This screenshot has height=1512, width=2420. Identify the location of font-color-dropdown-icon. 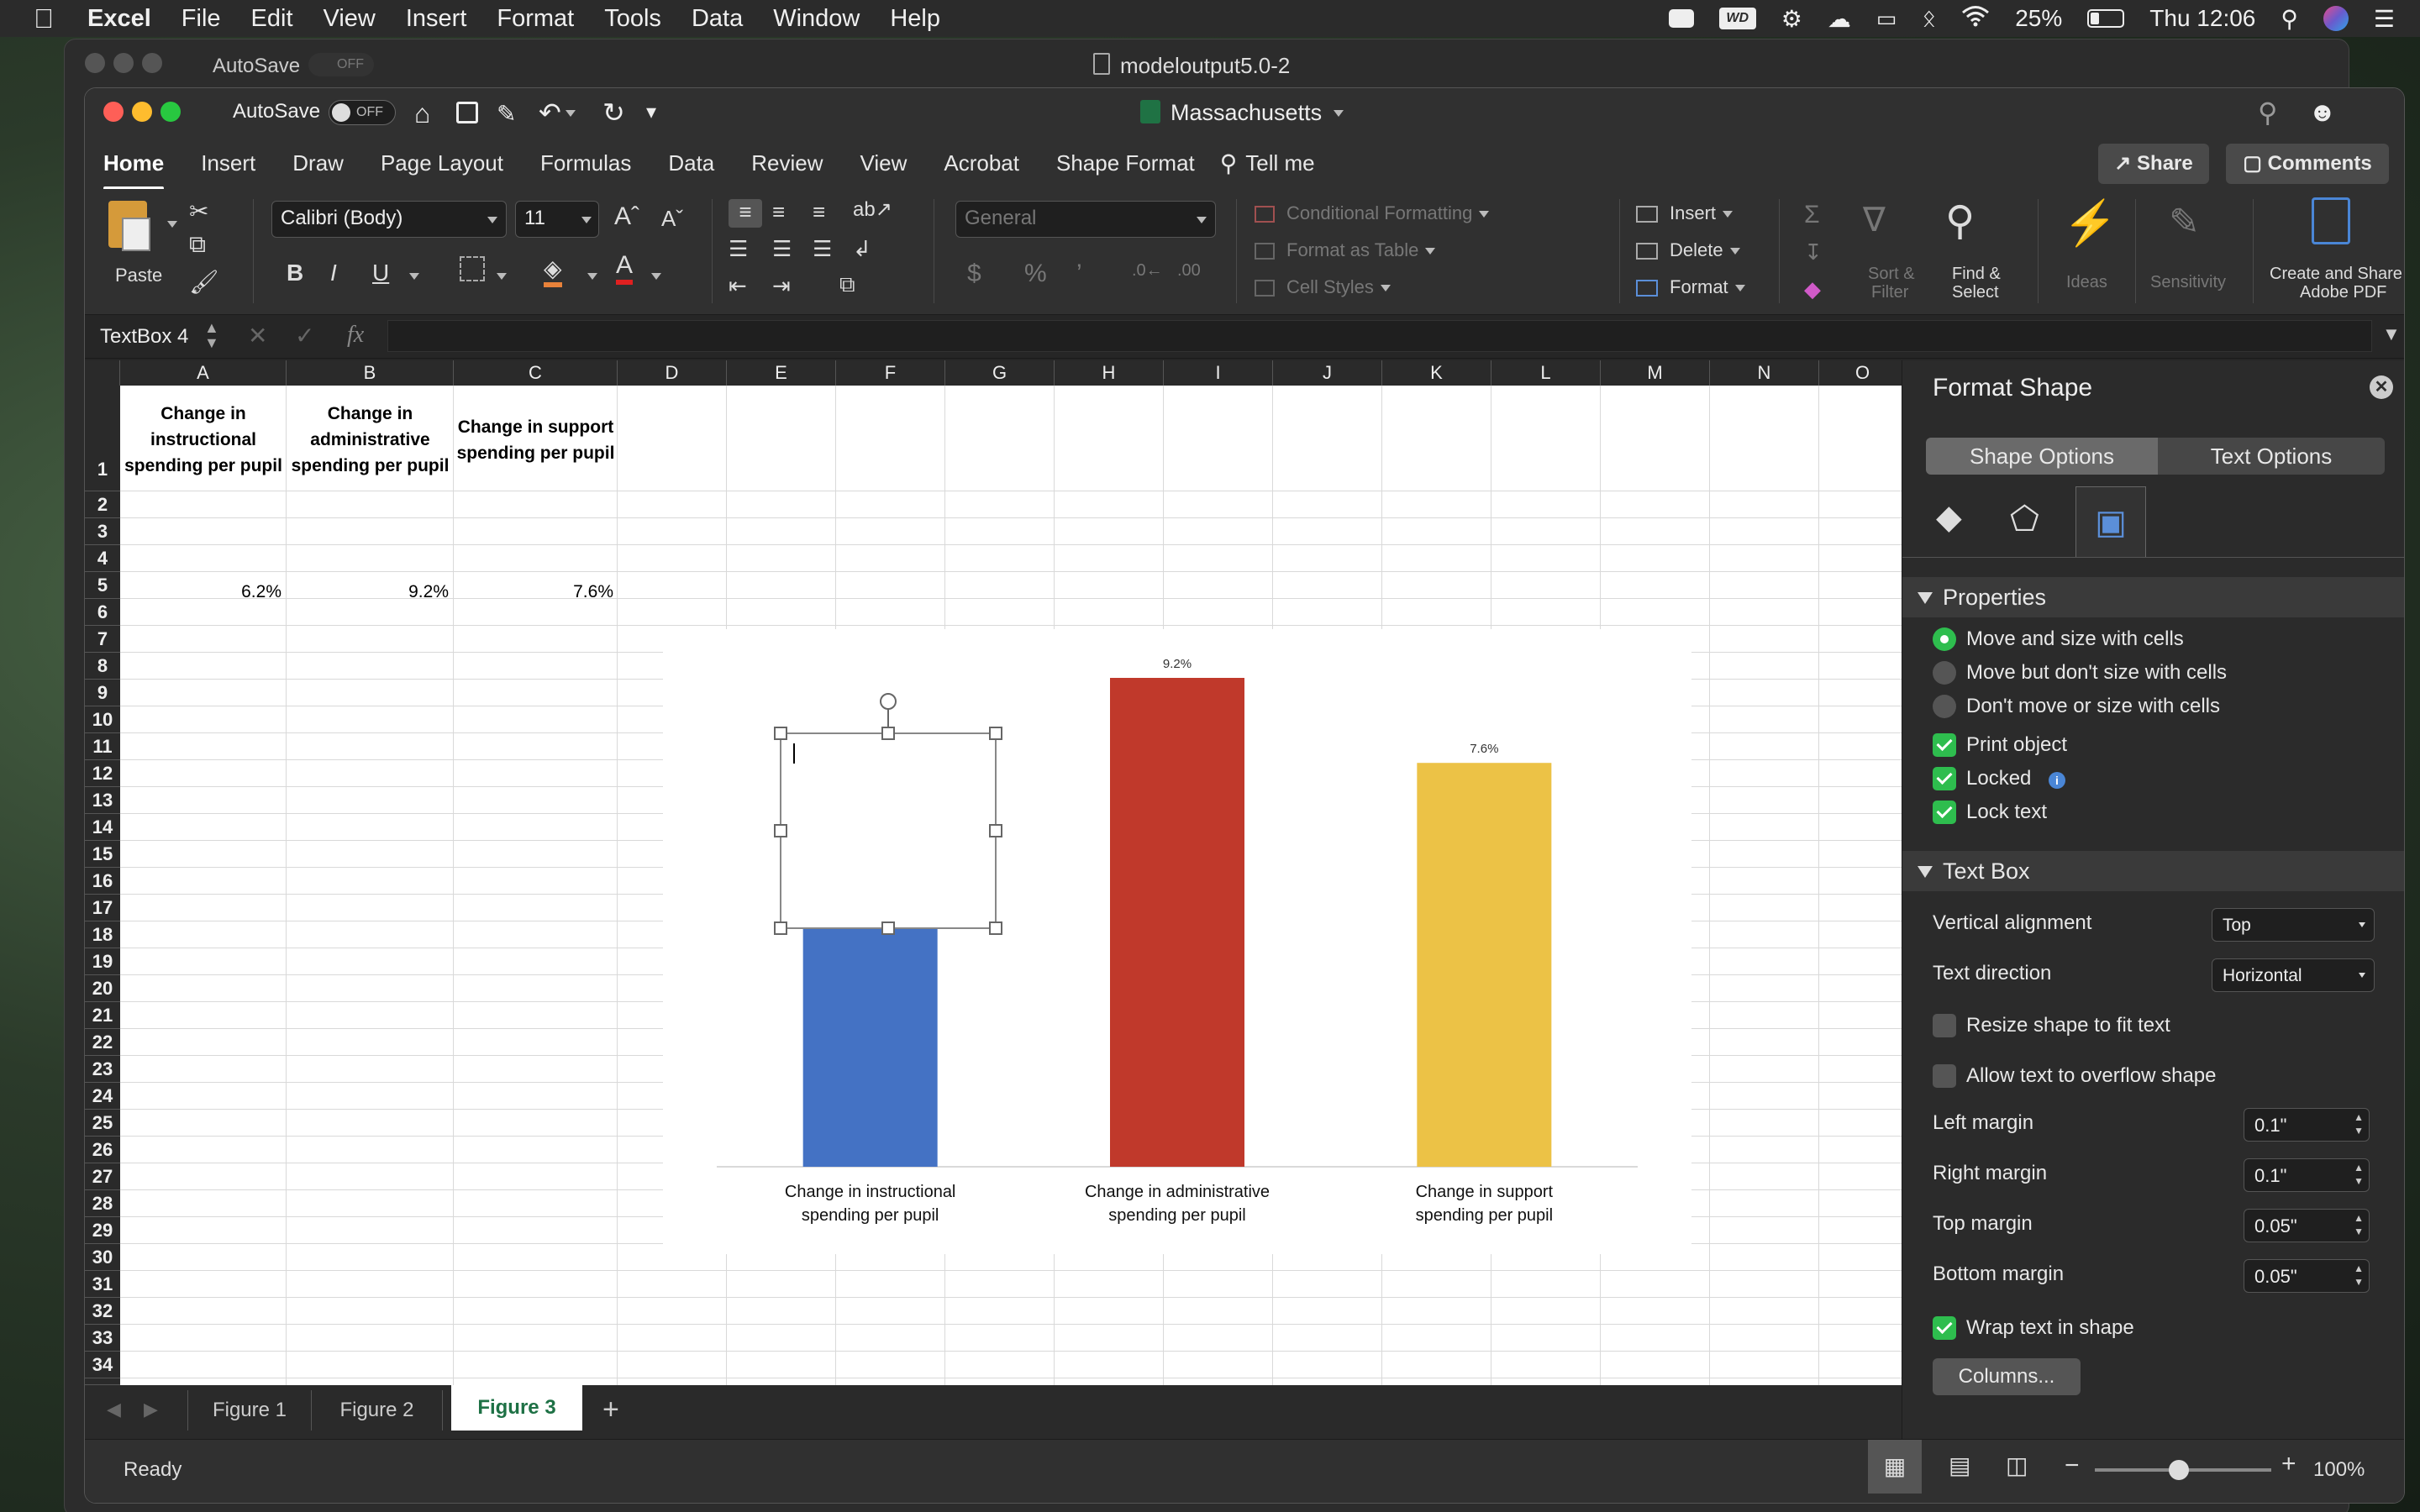
(656, 276).